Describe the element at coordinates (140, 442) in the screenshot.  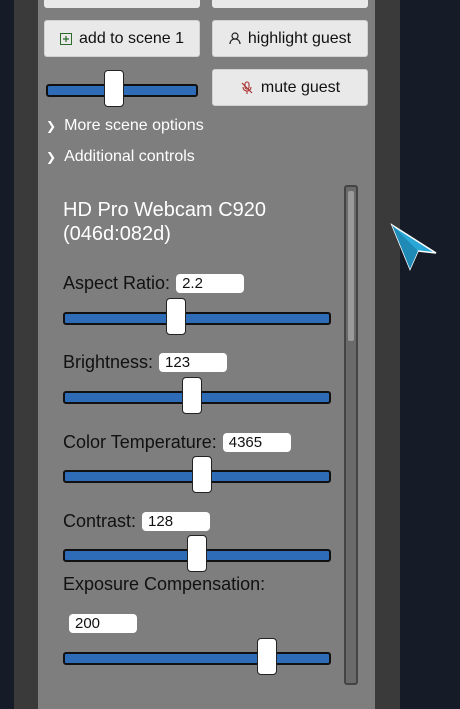
I see `color-temperature-text: Color Temperature:` at that location.